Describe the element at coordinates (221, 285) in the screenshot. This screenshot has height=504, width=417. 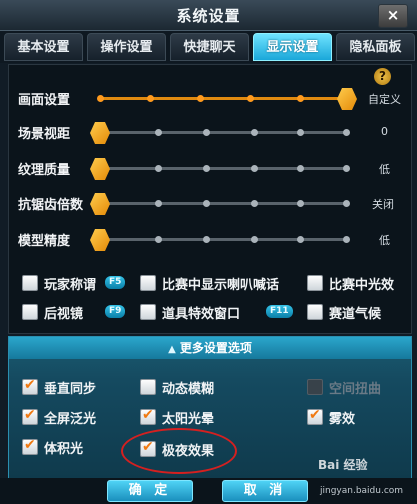
I see `checkbox-label: 比赛中显示喇叭喊话` at that location.